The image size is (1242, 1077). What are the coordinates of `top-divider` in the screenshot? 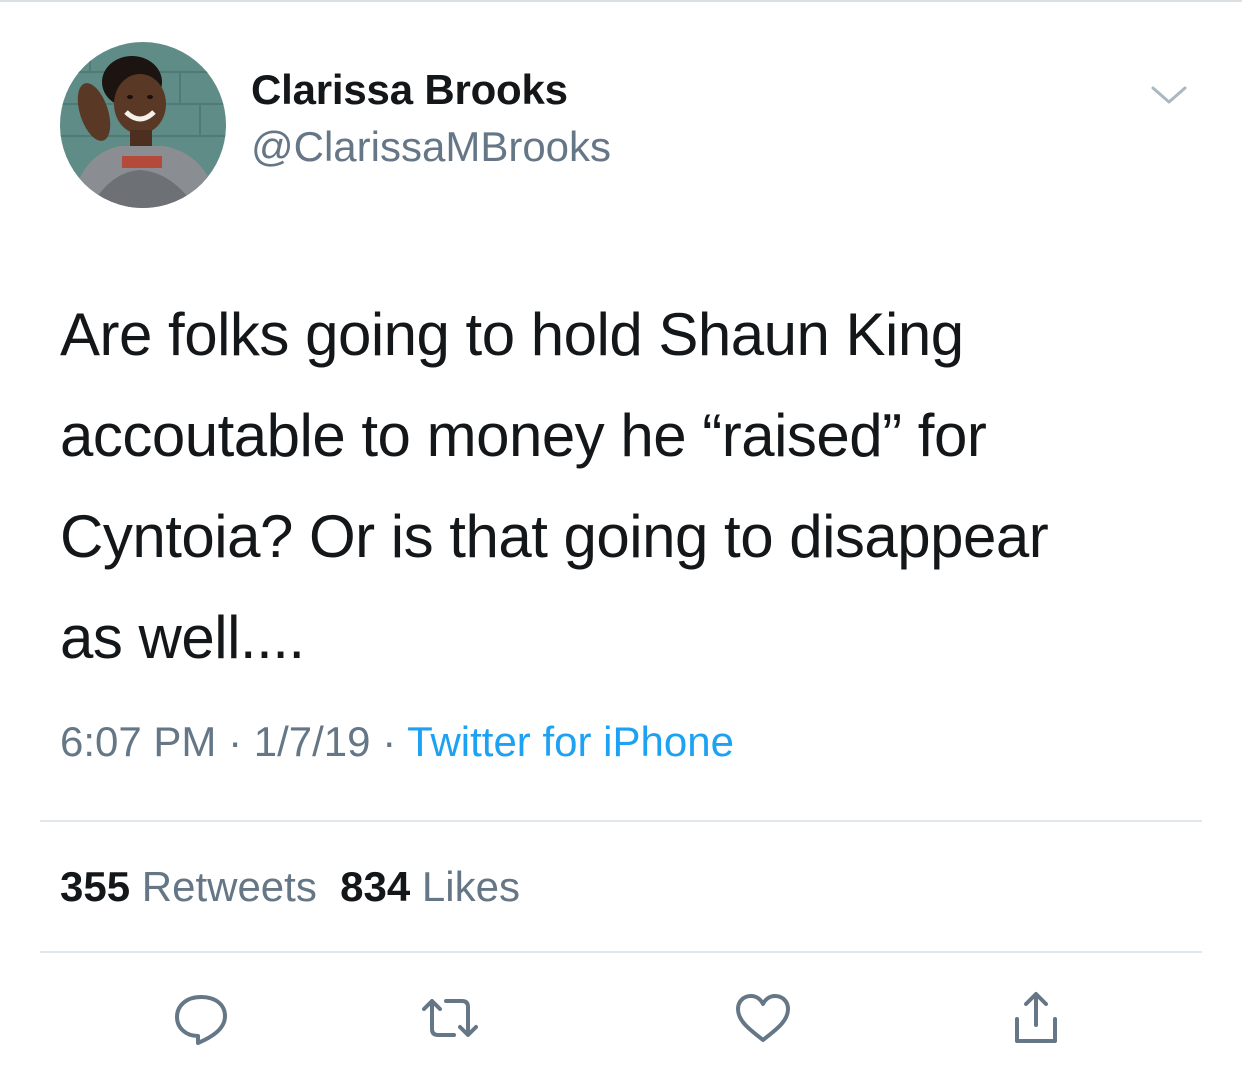 It's located at (621, 1).